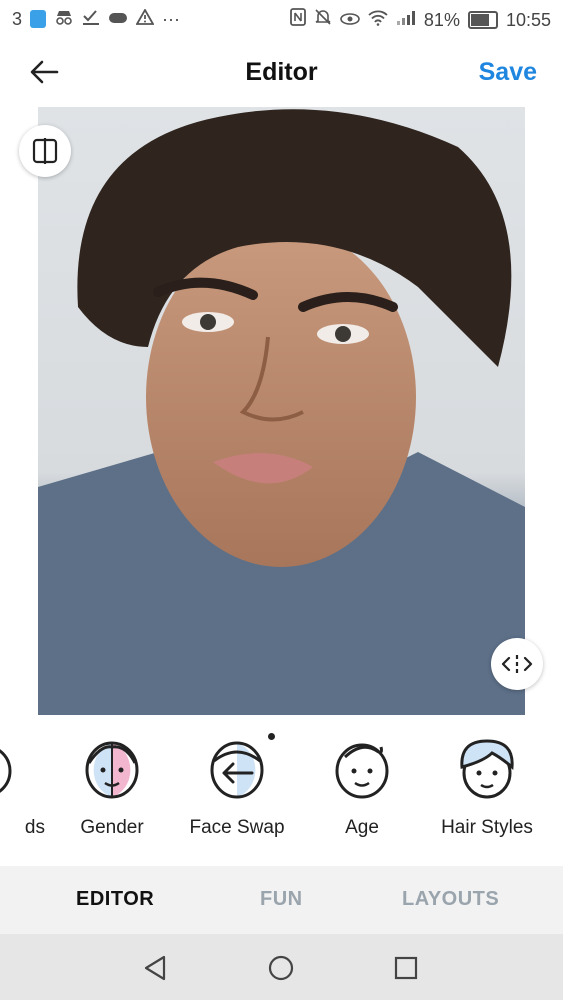 Image resolution: width=563 pixels, height=1000 pixels. Describe the element at coordinates (171, 19) in the screenshot. I see `more-notifications: ···` at that location.